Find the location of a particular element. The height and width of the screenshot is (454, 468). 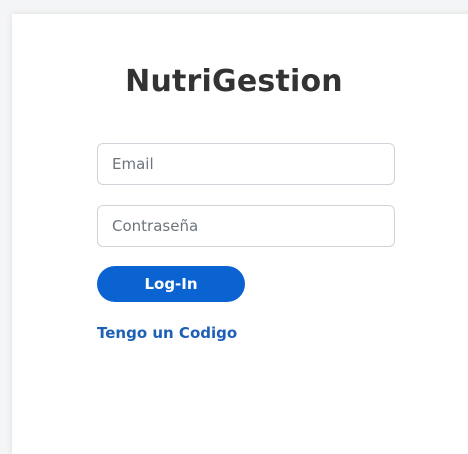

email-input is located at coordinates (246, 164).